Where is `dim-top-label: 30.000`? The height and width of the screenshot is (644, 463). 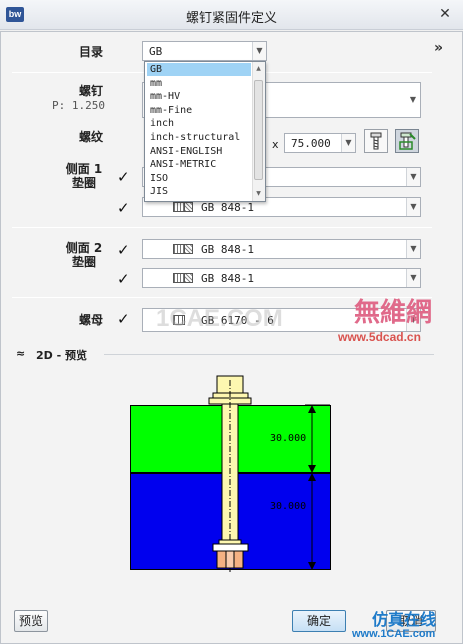
dim-top-label: 30.000 is located at coordinates (288, 438).